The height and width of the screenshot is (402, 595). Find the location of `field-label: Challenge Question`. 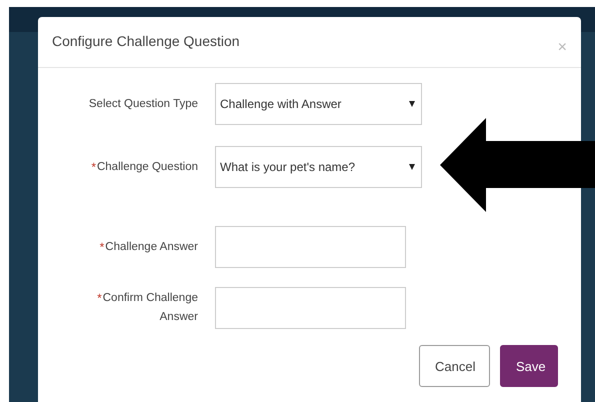

field-label: Challenge Question is located at coordinates (147, 166).